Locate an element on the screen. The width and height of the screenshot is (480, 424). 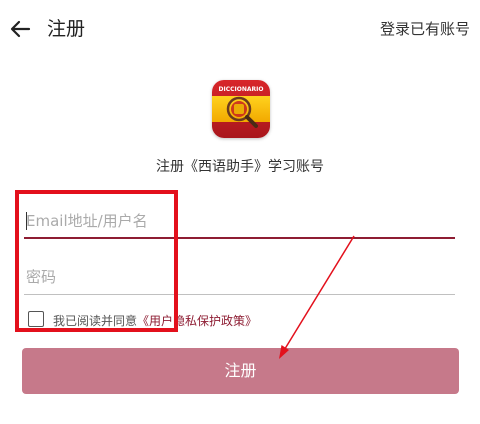
email-username-field is located at coordinates (240, 222).